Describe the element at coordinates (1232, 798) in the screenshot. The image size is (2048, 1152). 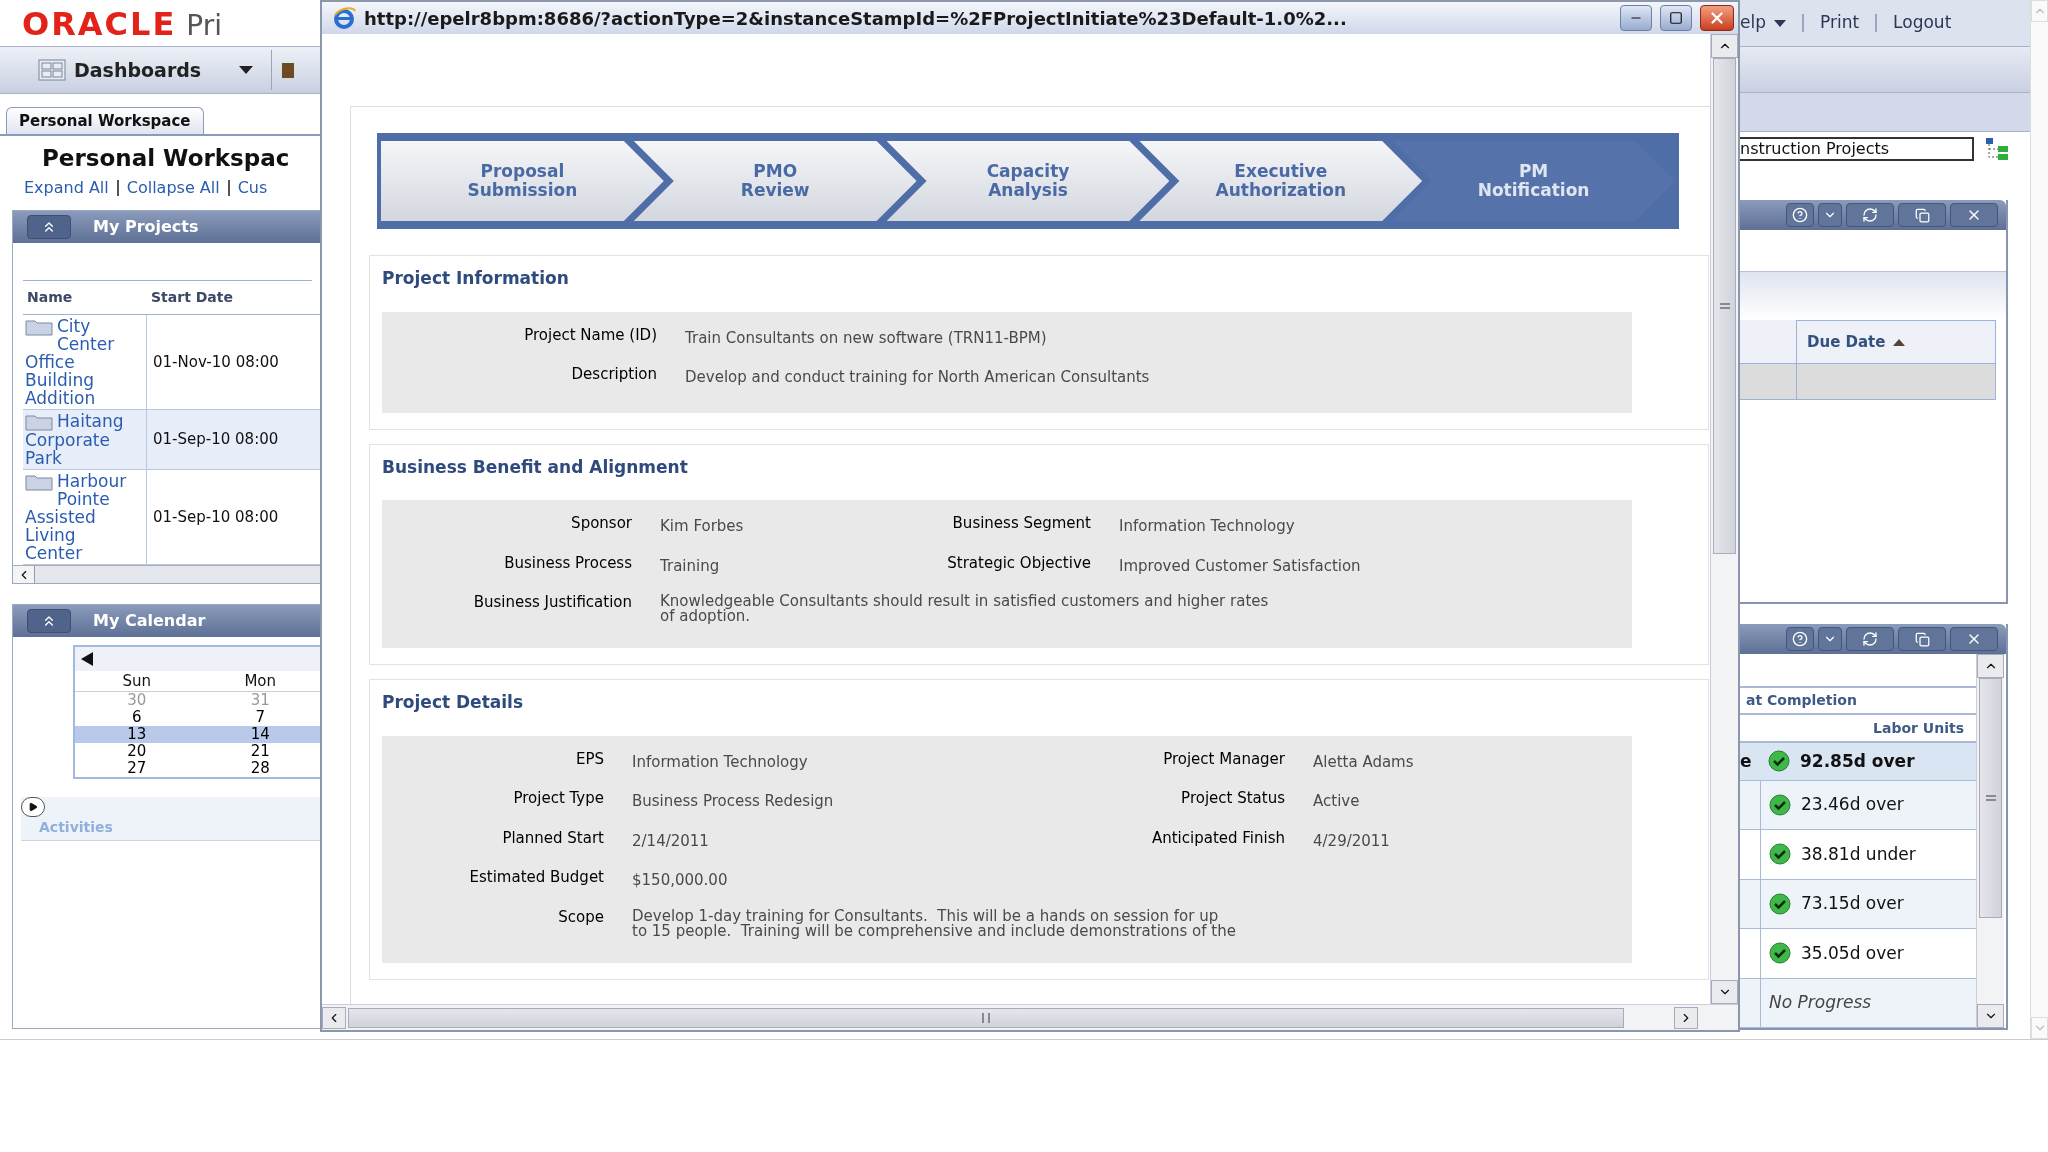
I see `field-label: Project Status` at that location.